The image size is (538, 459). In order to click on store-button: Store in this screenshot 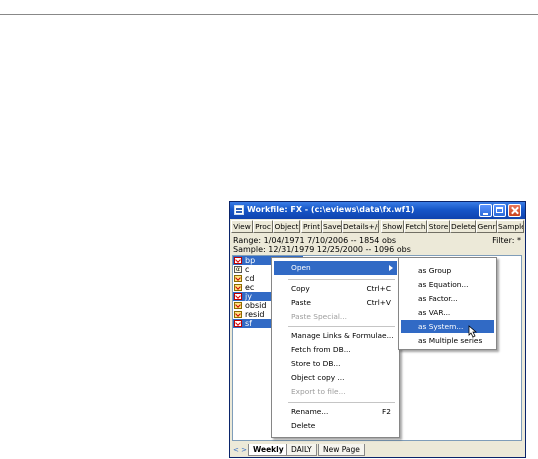, I will do `click(438, 226)`.